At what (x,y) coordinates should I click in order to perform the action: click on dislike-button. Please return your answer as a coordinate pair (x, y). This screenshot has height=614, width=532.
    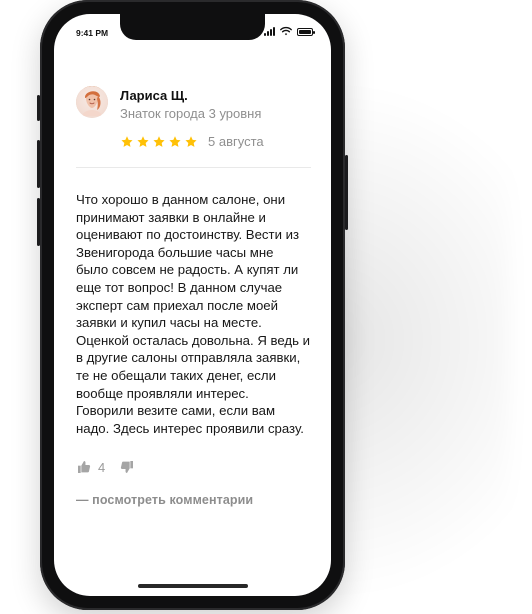
    Looking at the image, I should click on (127, 467).